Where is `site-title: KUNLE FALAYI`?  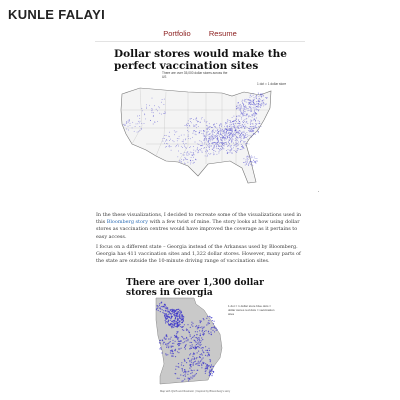 site-title: KUNLE FALAYI is located at coordinates (56, 14).